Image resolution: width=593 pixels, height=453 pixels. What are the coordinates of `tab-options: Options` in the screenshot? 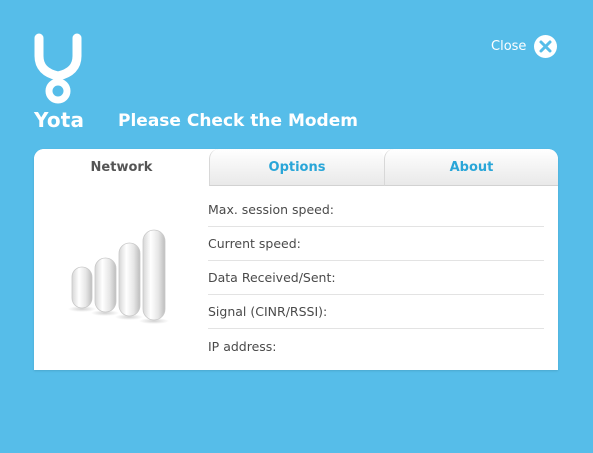 It's located at (296, 167).